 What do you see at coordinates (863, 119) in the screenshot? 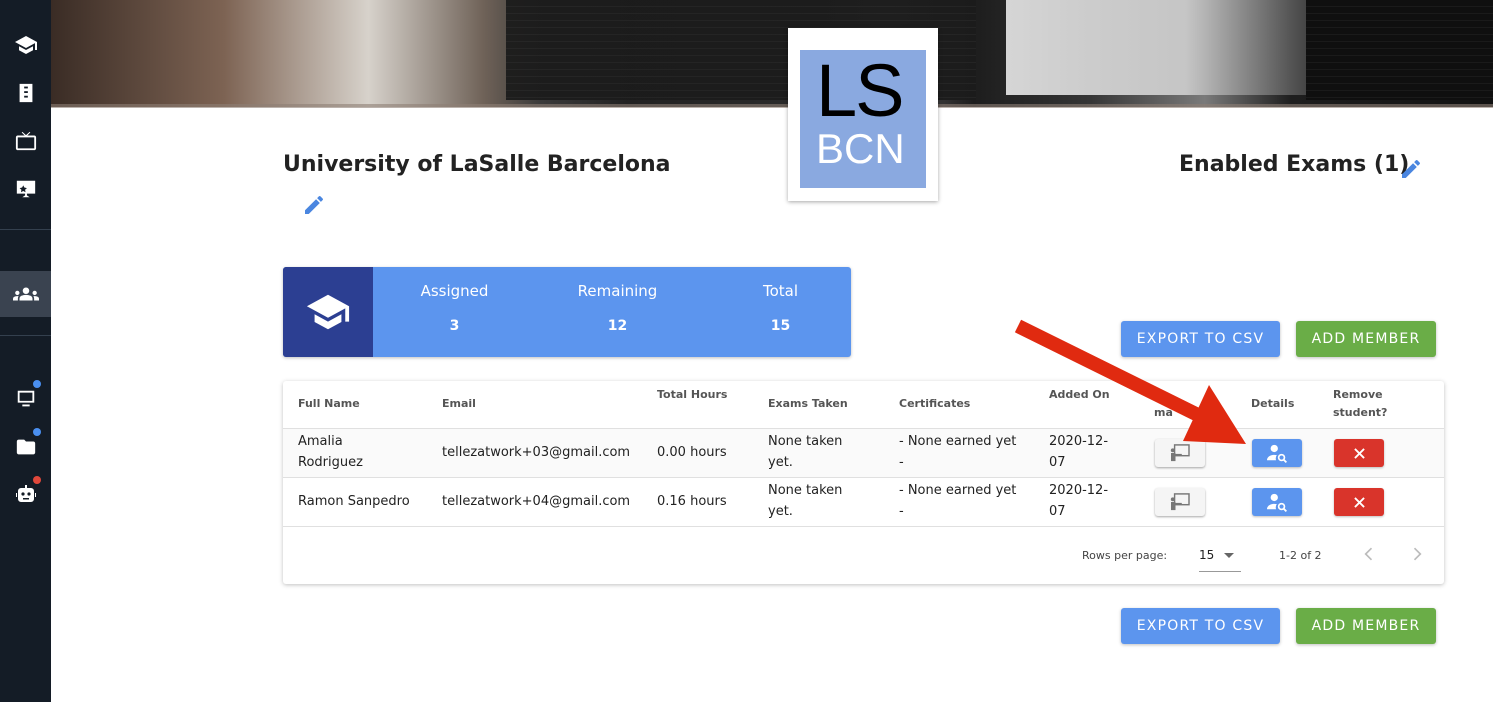
I see `logo-image: LS BCN` at bounding box center [863, 119].